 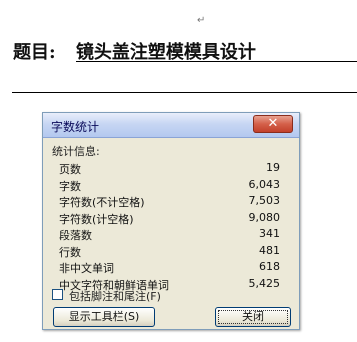 I want to click on paragraph-mark: ↵, so click(x=201, y=20).